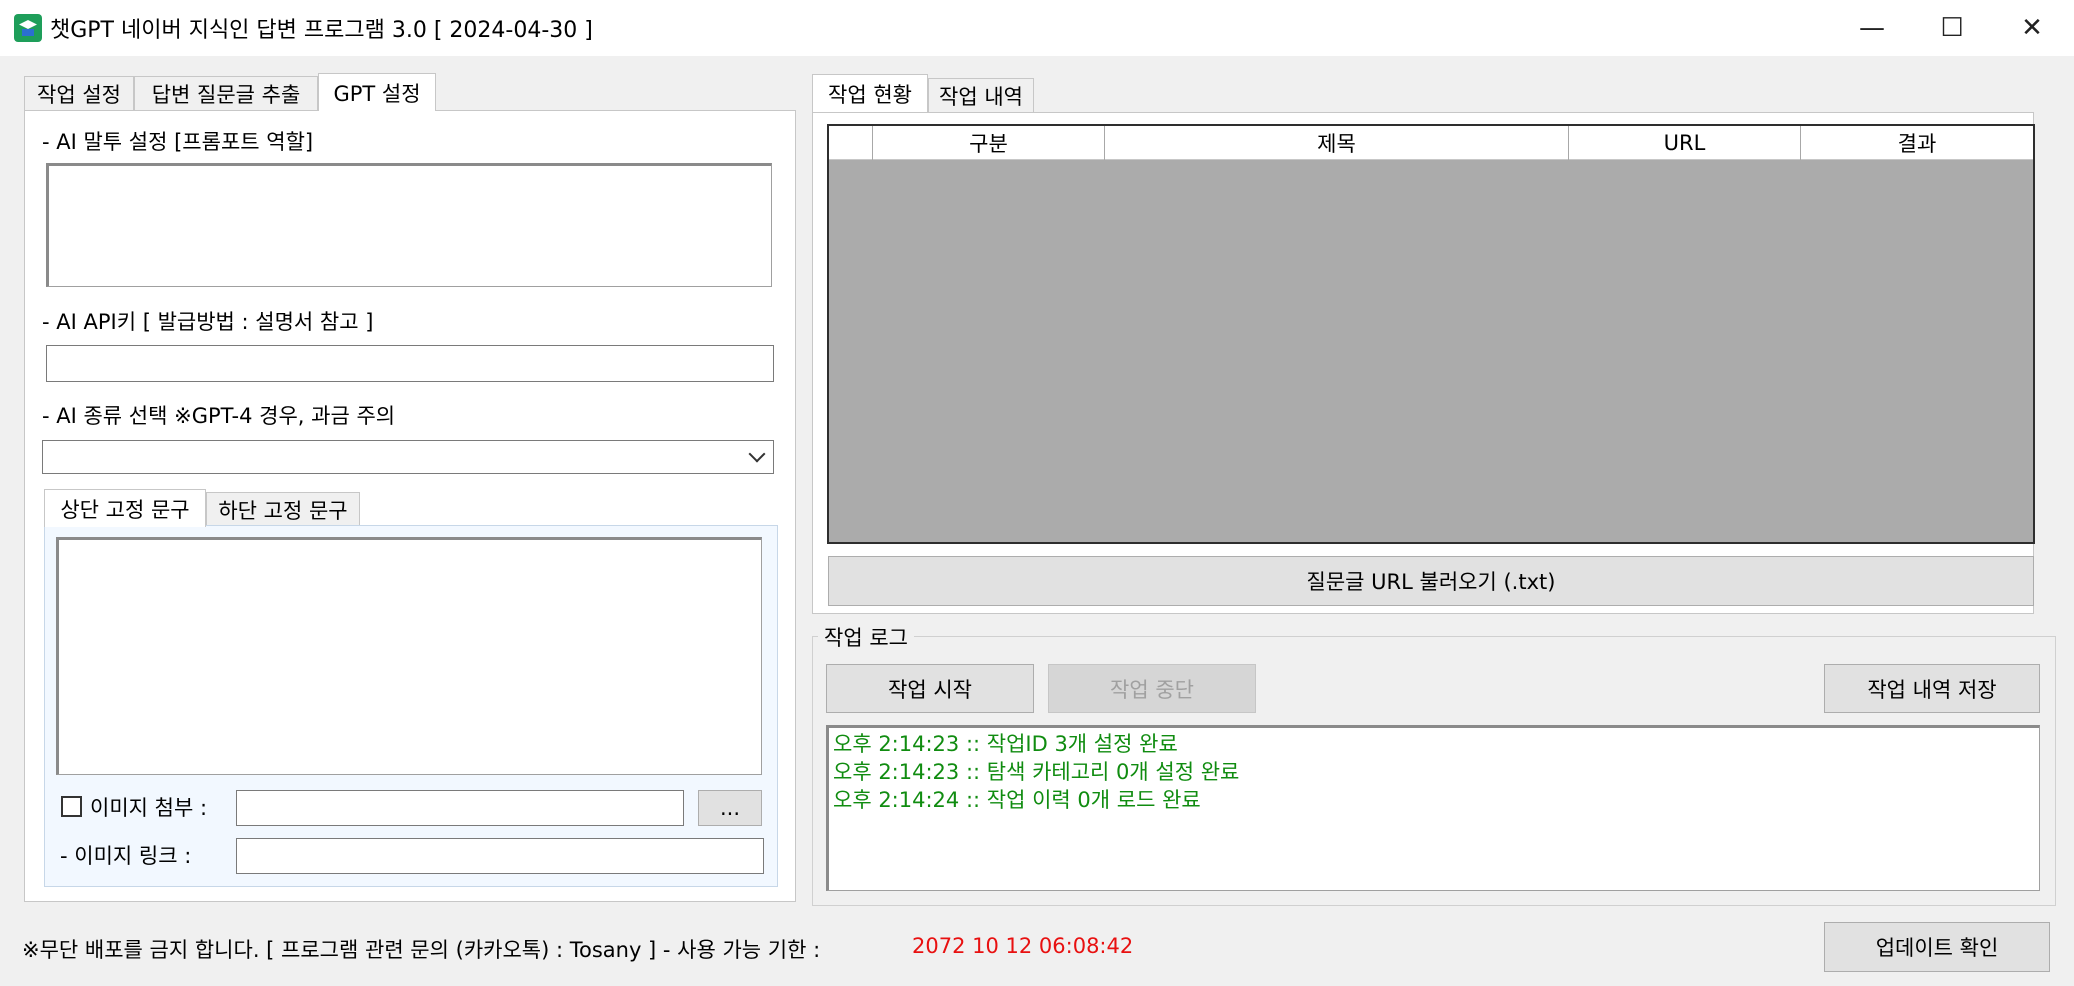 Image resolution: width=2074 pixels, height=986 pixels. What do you see at coordinates (981, 95) in the screenshot?
I see `tab-work-history: 작업 내역` at bounding box center [981, 95].